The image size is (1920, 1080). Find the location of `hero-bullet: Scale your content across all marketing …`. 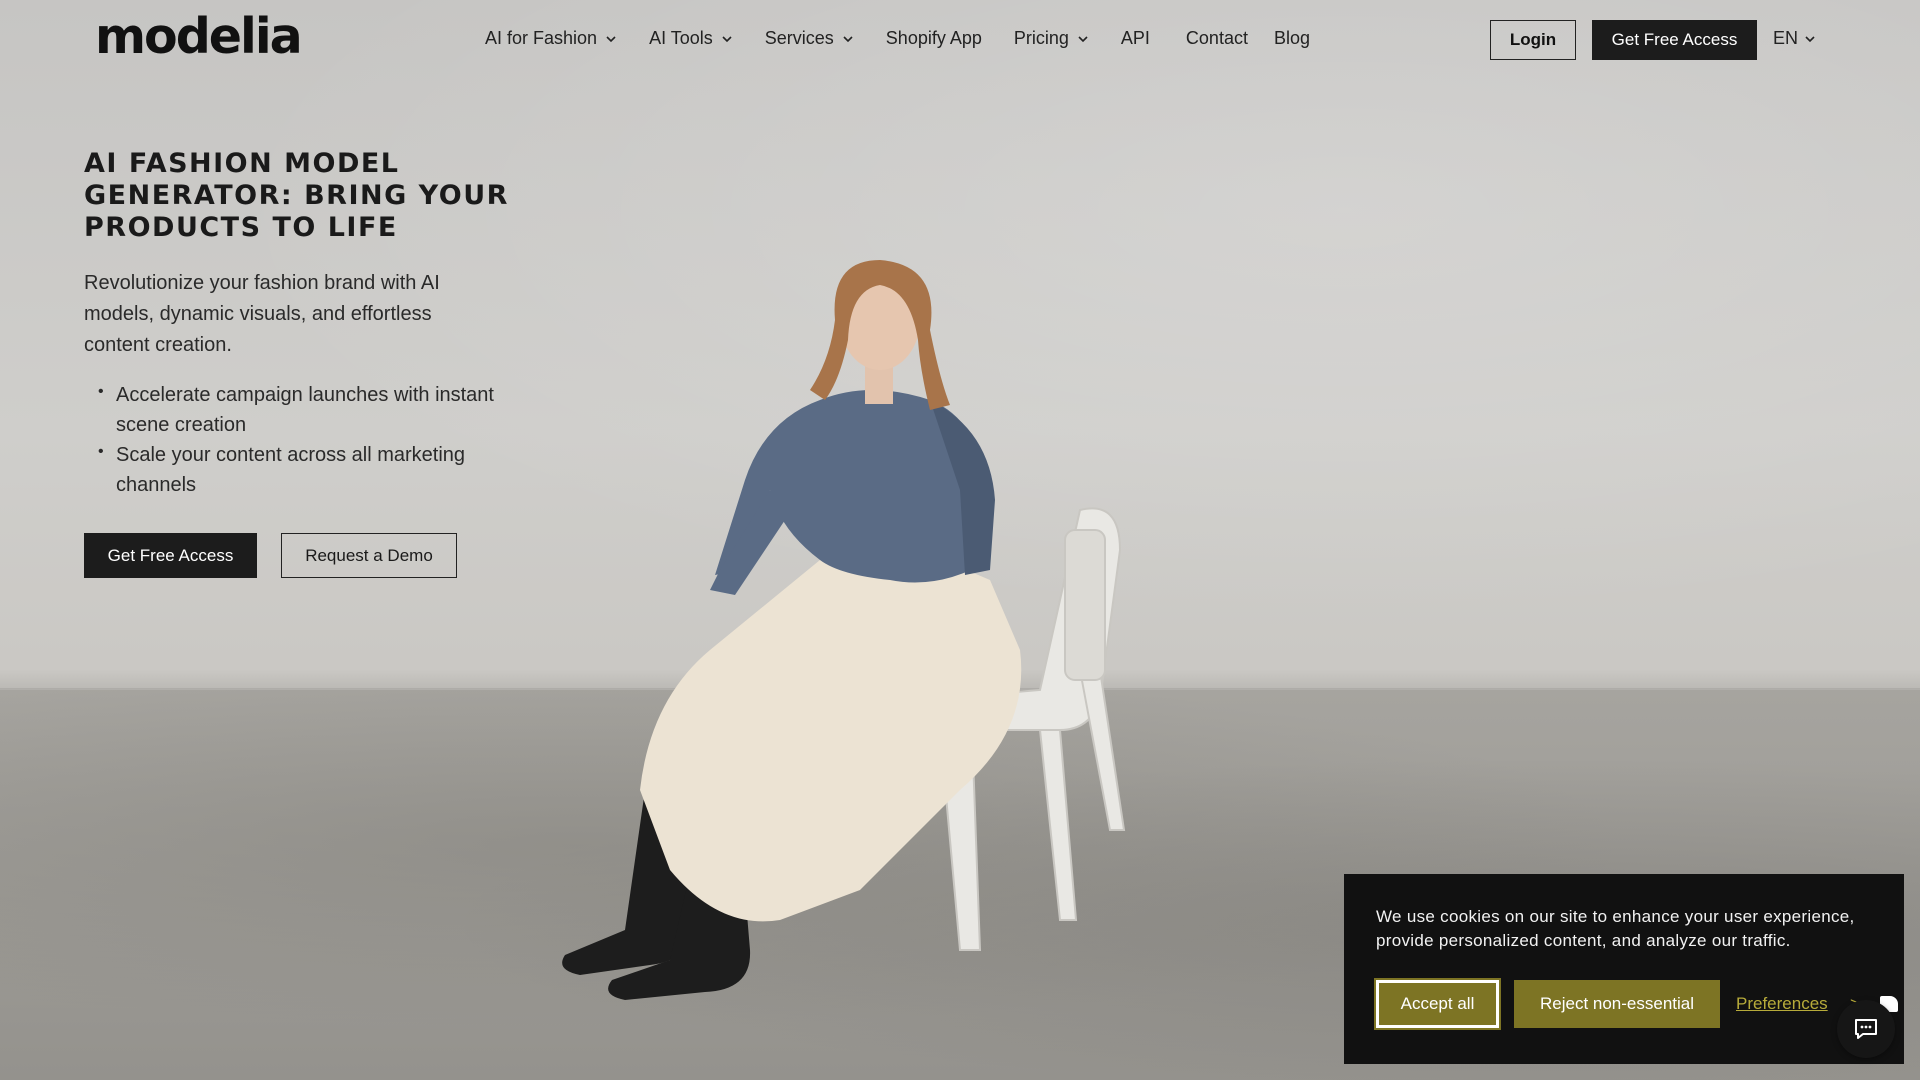

hero-bullet: Scale your content across all marketing … is located at coordinates (308, 468).